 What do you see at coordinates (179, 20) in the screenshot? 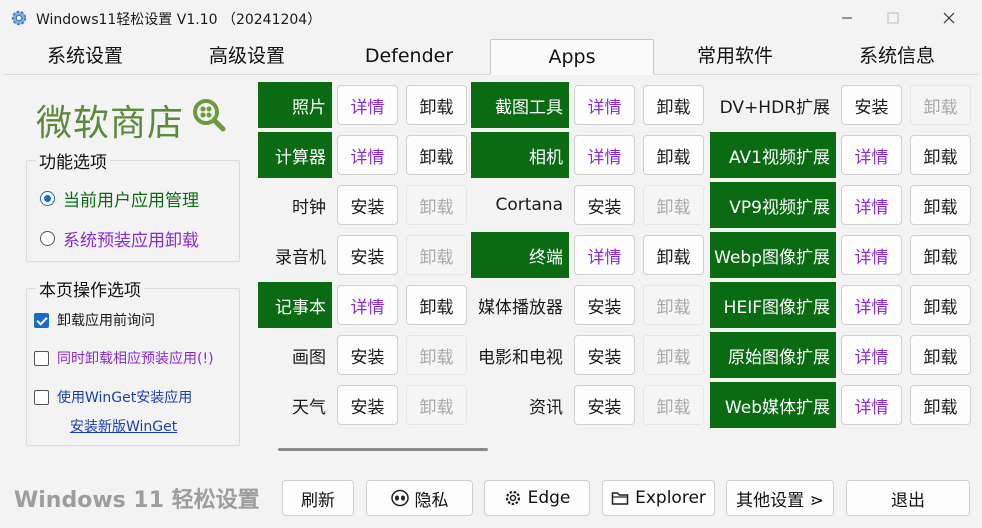
I see `window-title: Windows11轻松设置 V1.10 （20241204）` at bounding box center [179, 20].